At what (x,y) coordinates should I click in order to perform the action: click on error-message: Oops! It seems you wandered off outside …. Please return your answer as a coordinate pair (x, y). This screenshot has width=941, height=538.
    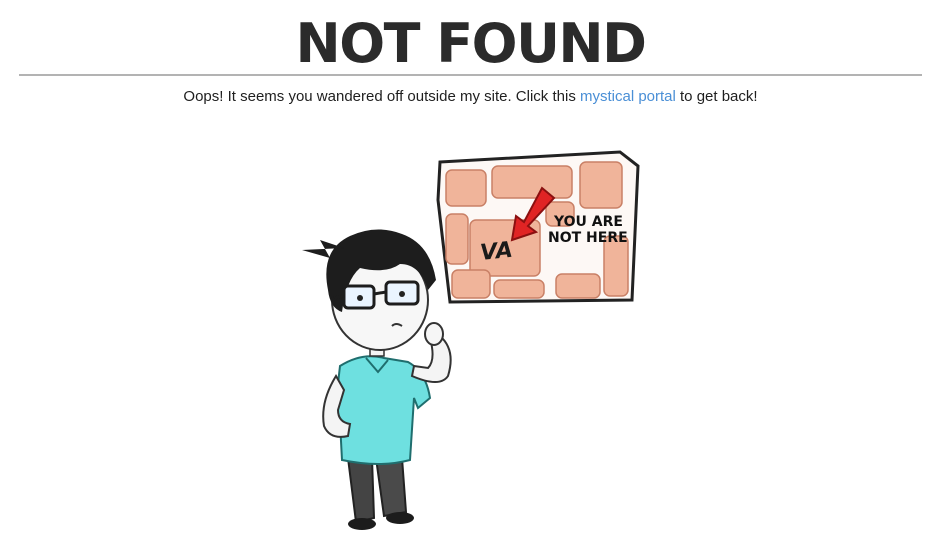
    Looking at the image, I should click on (470, 97).